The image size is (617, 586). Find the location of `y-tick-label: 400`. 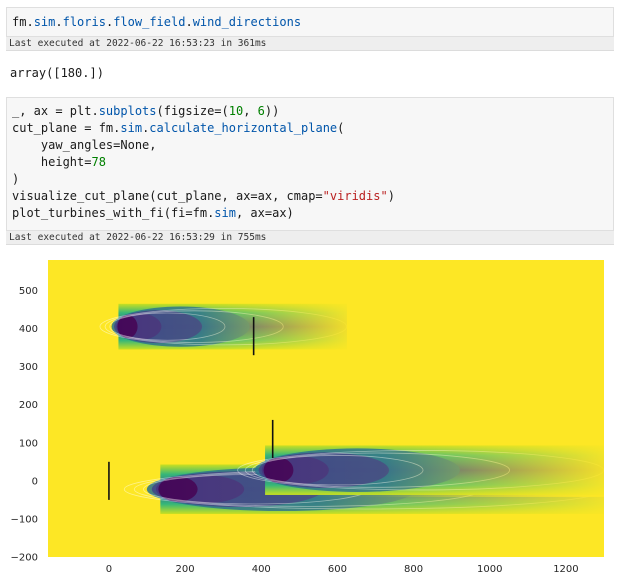

y-tick-label: 400 is located at coordinates (28, 329).